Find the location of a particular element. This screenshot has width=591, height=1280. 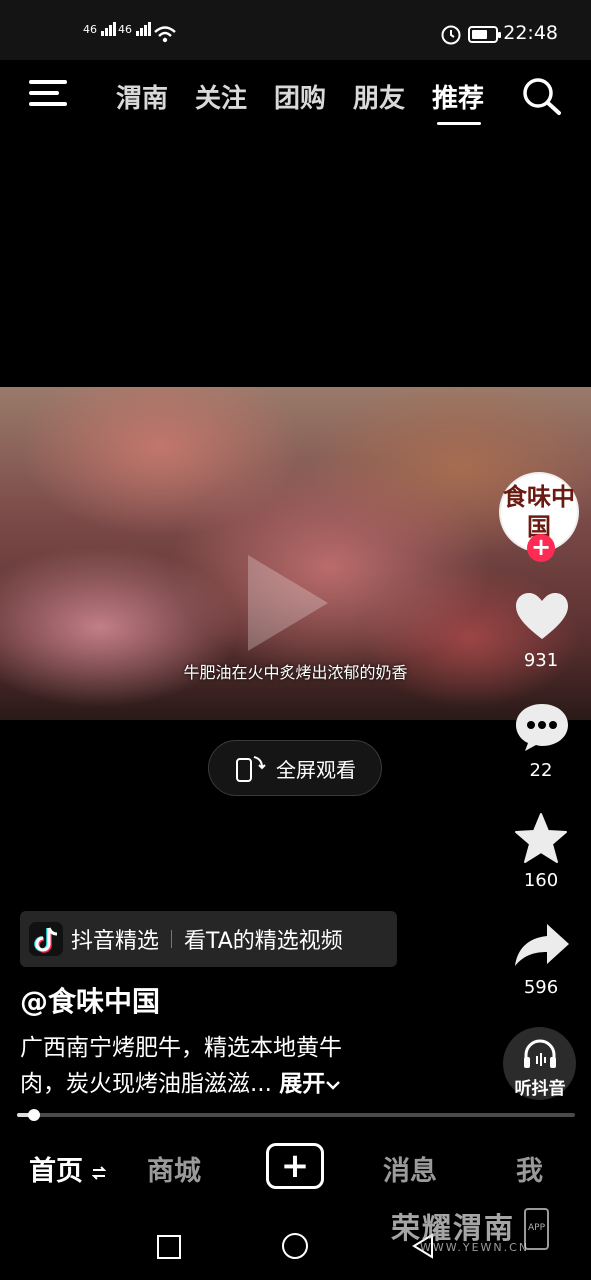

plus-icon: + is located at coordinates (295, 1166).